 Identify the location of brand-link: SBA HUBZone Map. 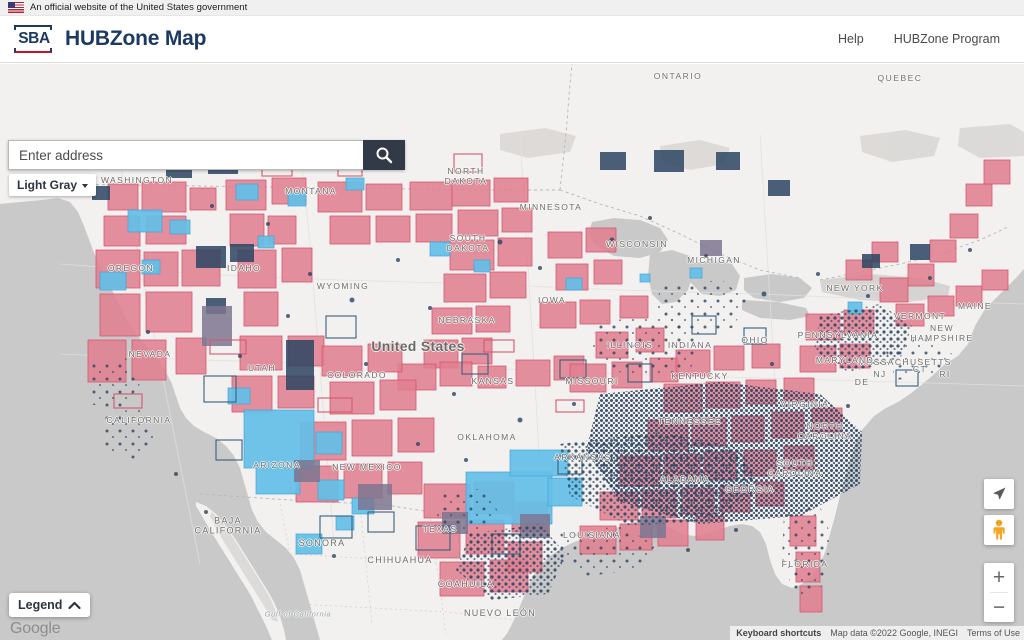
(109, 39).